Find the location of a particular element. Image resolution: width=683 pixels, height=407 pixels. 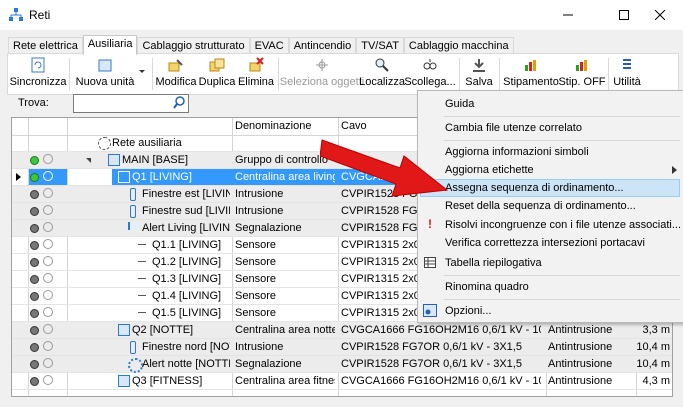

menu-item-aggiorna-etichette: Aggiorna etichette is located at coordinates (489, 170).